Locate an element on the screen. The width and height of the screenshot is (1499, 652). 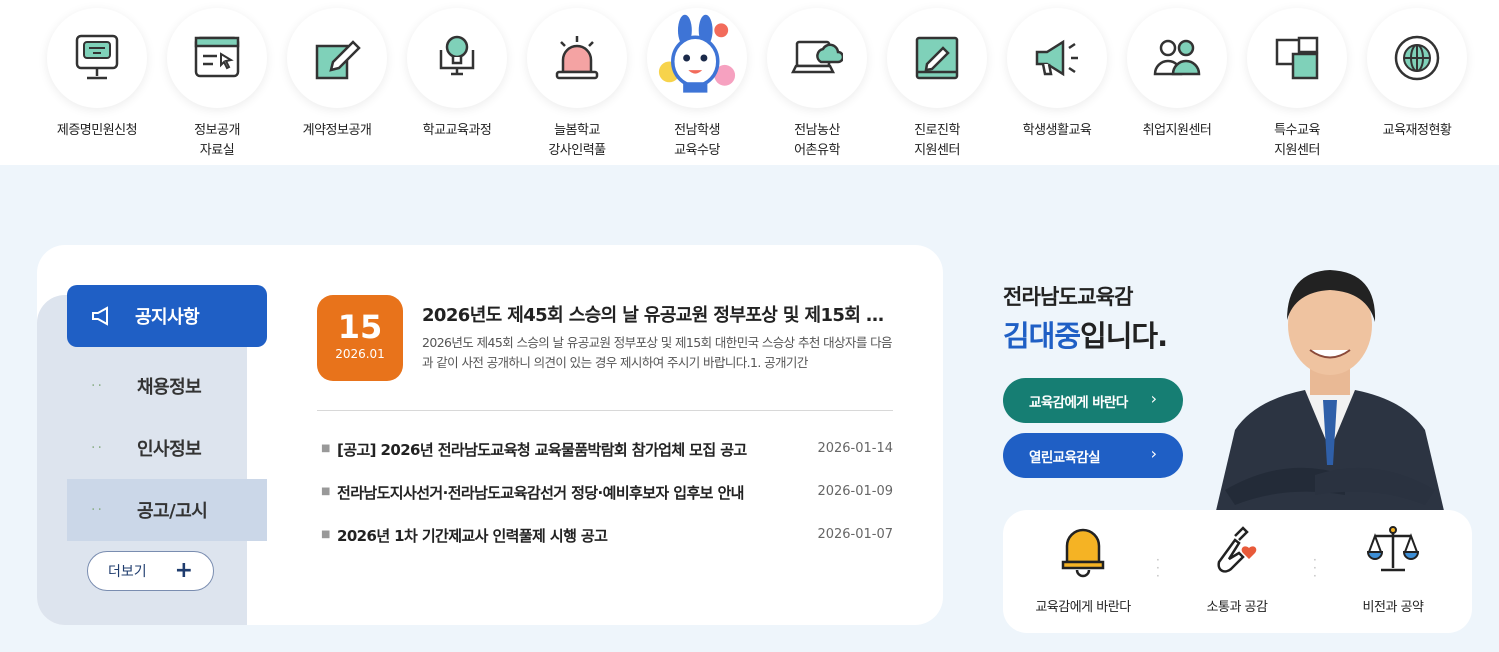
tab-label: 채용정보 is located at coordinates (169, 387).